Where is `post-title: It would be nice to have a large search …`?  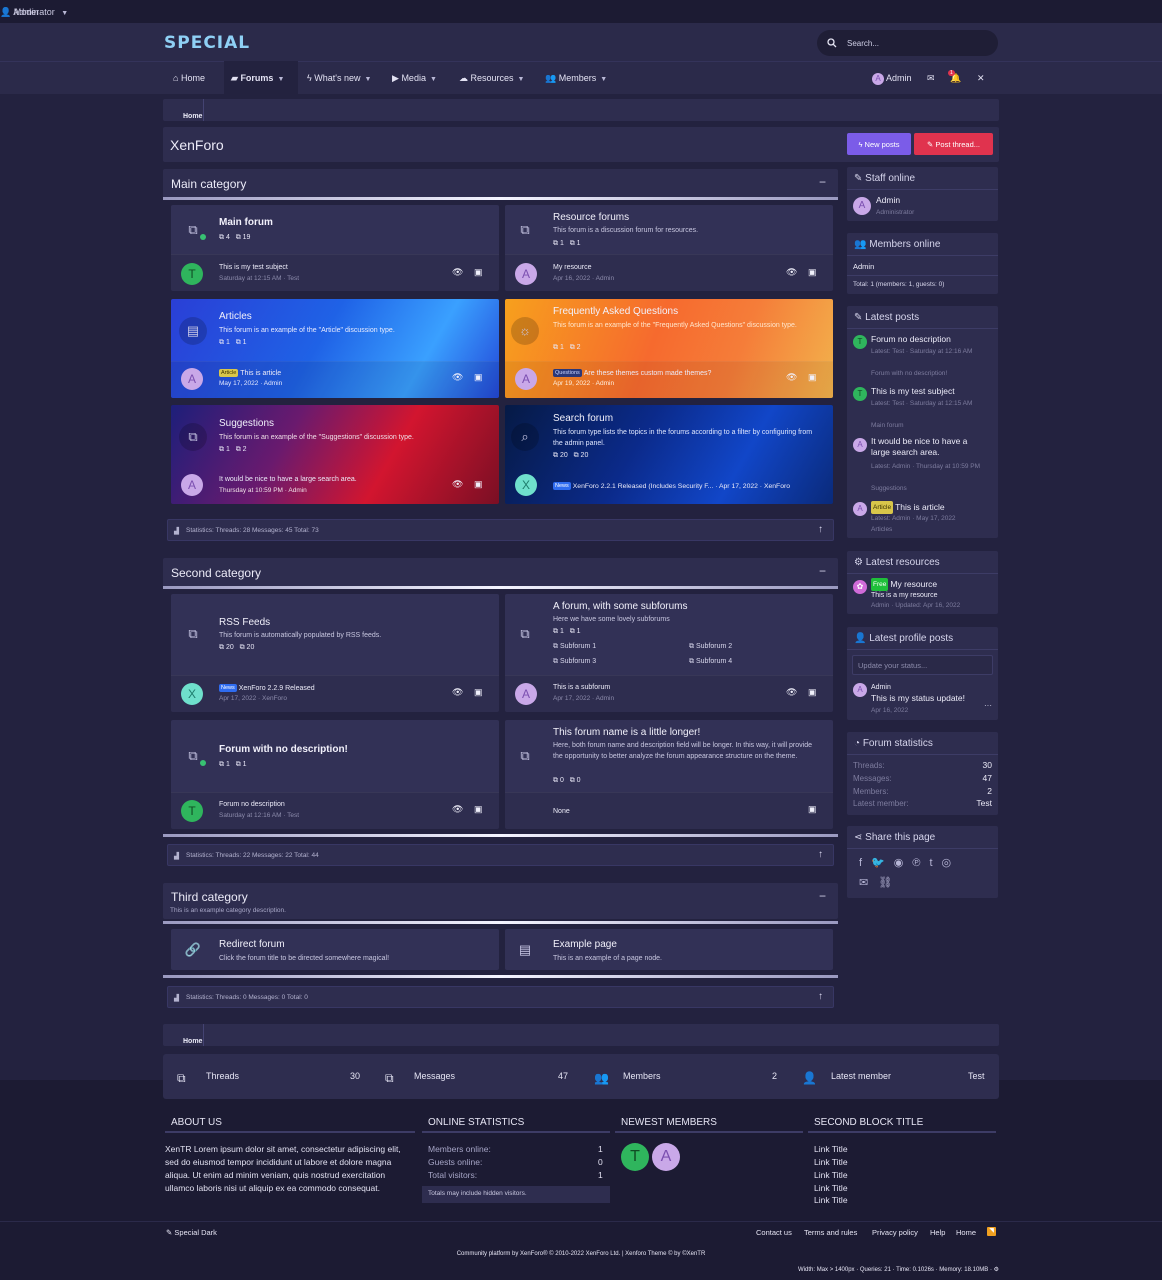 post-title: It would be nice to have a large search … is located at coordinates (928, 447).